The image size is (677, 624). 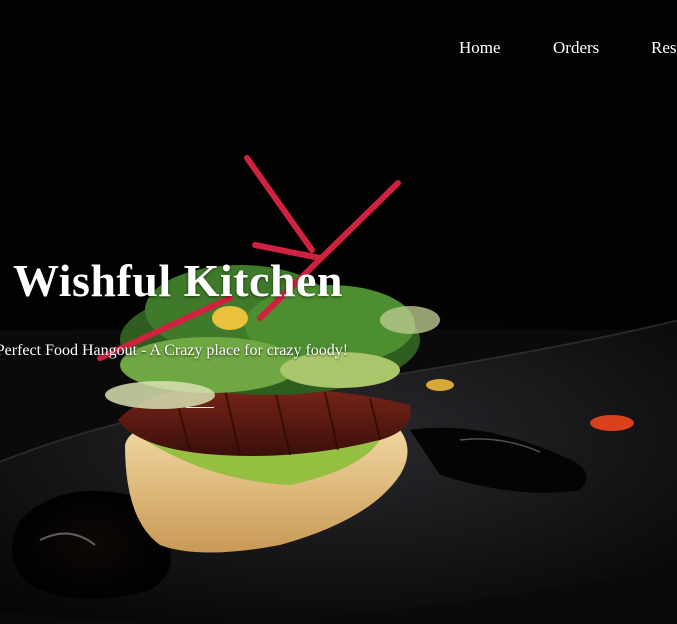 I want to click on nav-home-link: Home, so click(x=480, y=48).